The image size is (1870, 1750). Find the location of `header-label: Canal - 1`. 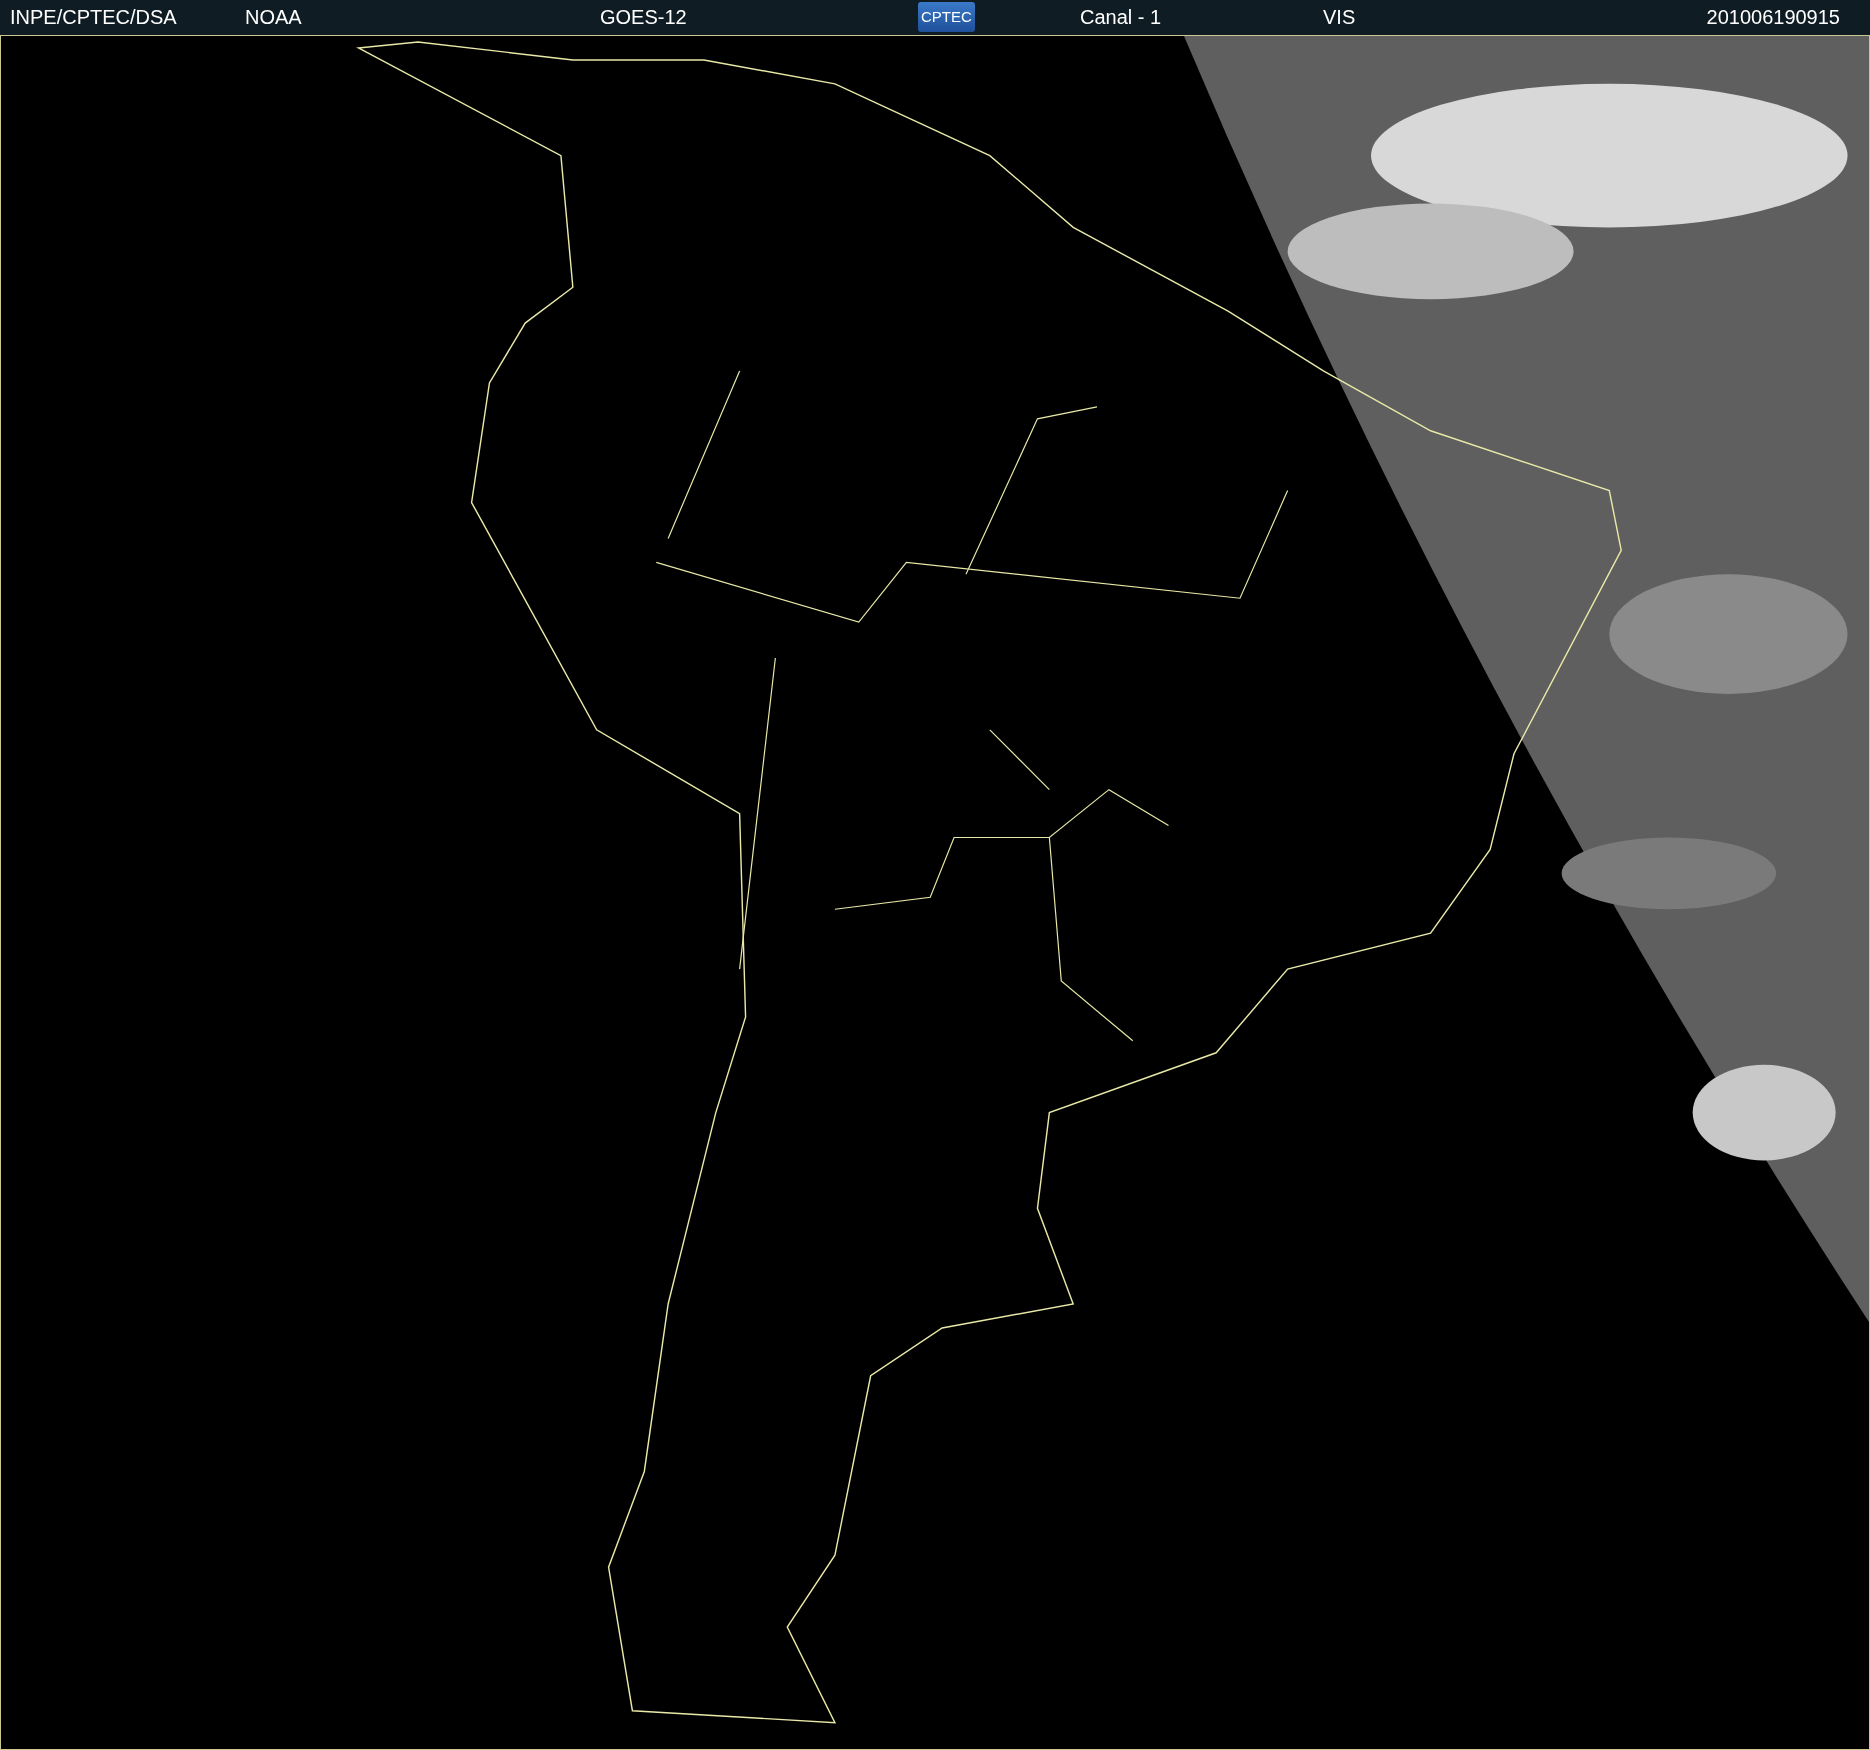

header-label: Canal - 1 is located at coordinates (1121, 17).